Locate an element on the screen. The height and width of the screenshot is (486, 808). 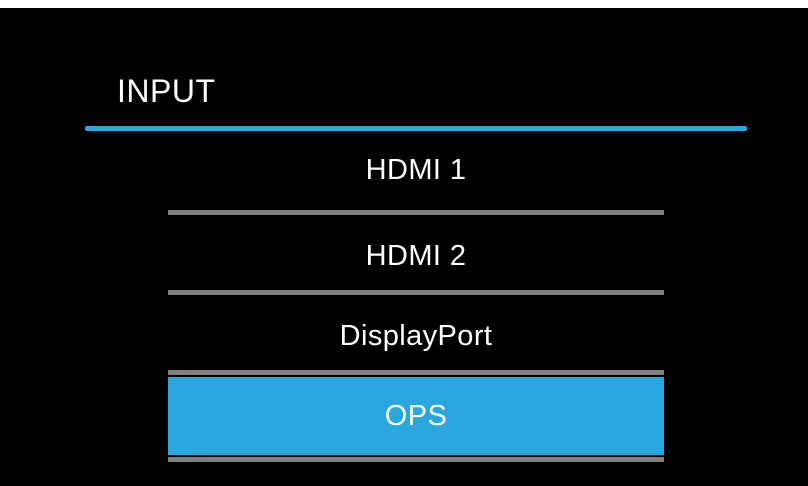
menu-item-label: DisplayPort is located at coordinates (416, 336).